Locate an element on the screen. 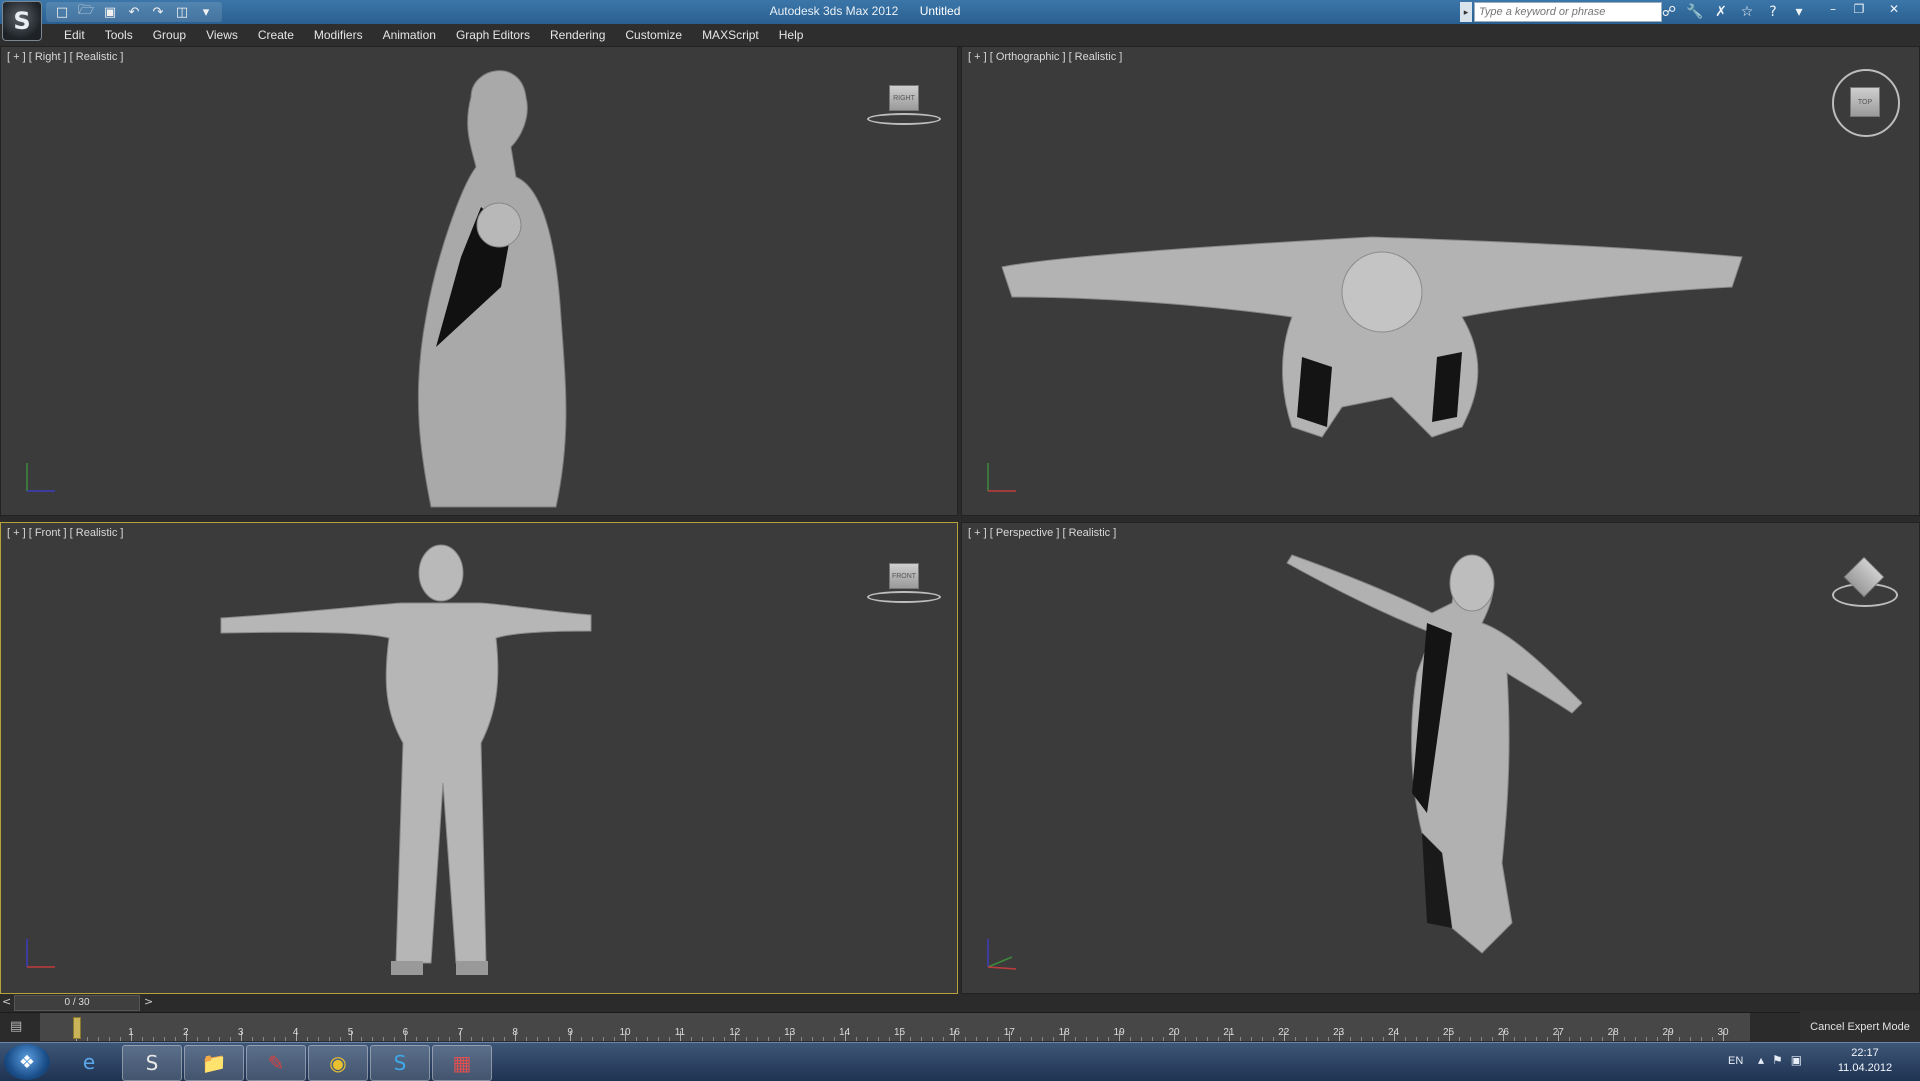 Image resolution: width=1920 pixels, height=1081 pixels. new-file-icon: □ is located at coordinates (62, 12).